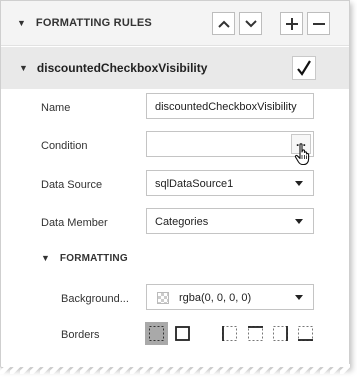 This screenshot has width=357, height=380. I want to click on formatting-rules-title: FORMATTING RULES, so click(93, 23).